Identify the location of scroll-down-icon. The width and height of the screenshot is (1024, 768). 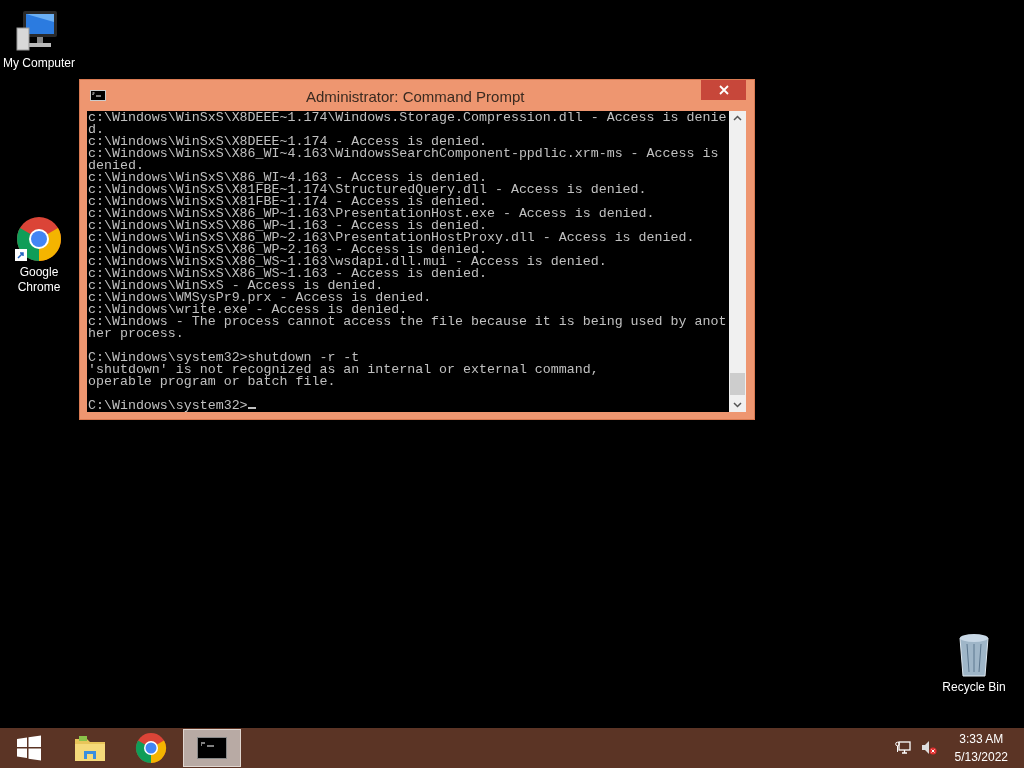
(737, 405).